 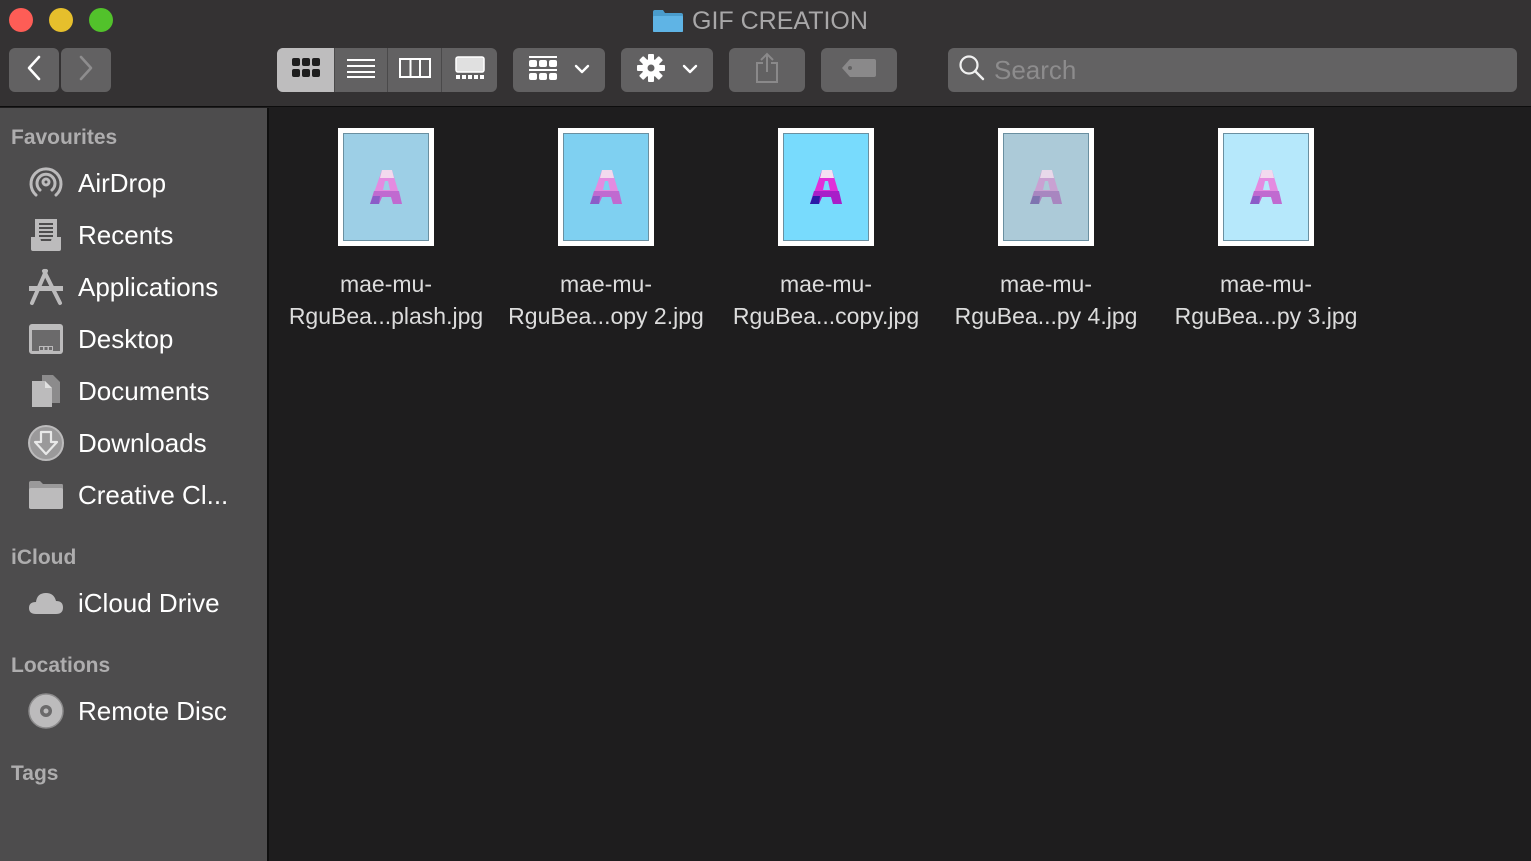 I want to click on back-button, so click(x=34, y=70).